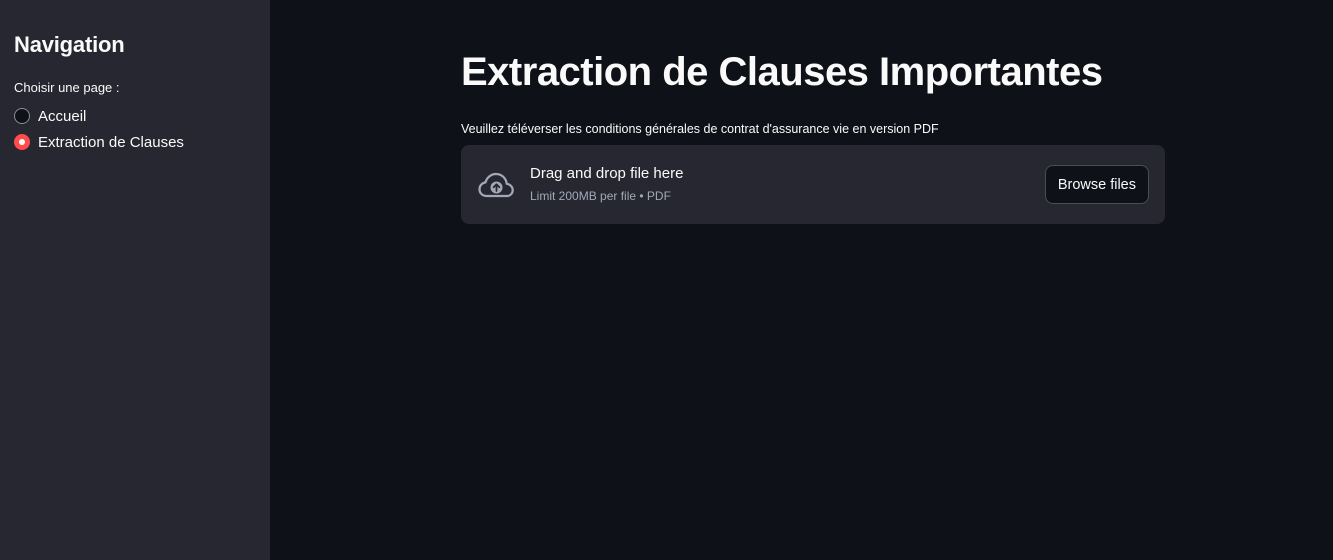 The height and width of the screenshot is (560, 1333). I want to click on dropzone-instruction: Drag and drop file here, so click(607, 173).